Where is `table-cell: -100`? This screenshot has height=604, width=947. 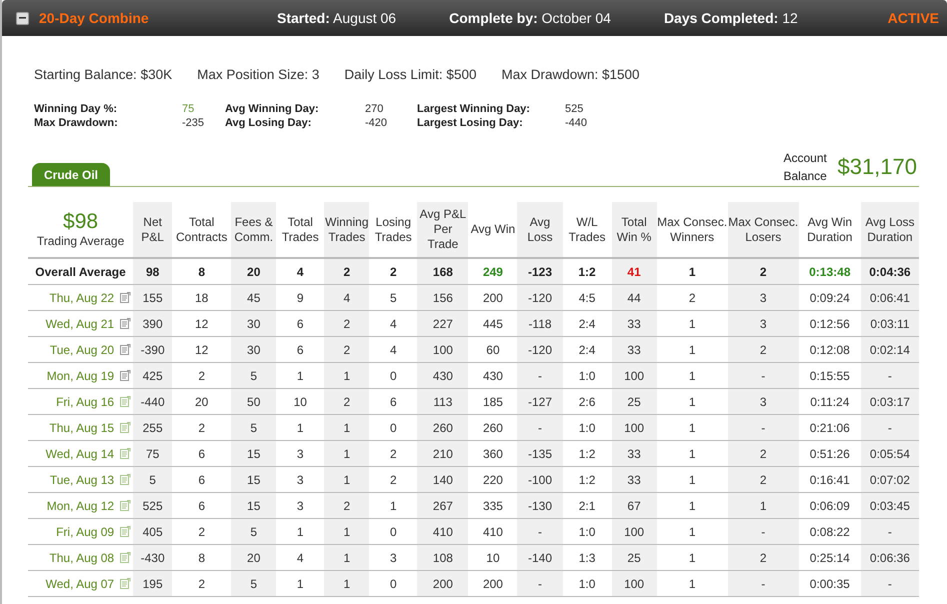
table-cell: -100 is located at coordinates (540, 479).